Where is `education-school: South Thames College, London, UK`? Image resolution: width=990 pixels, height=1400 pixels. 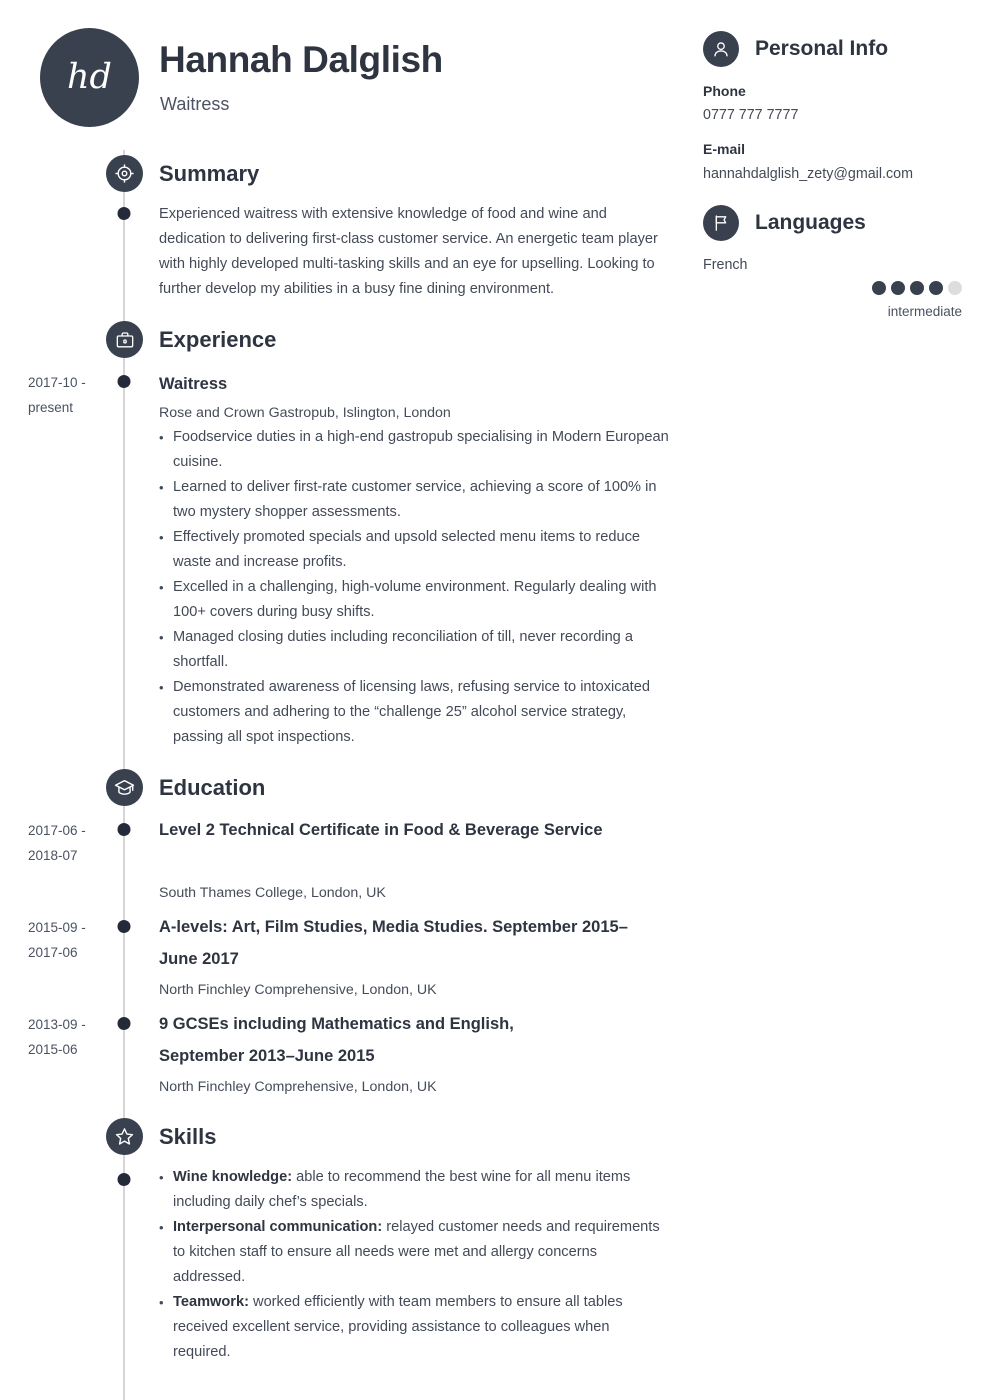 education-school: South Thames College, London, UK is located at coordinates (272, 893).